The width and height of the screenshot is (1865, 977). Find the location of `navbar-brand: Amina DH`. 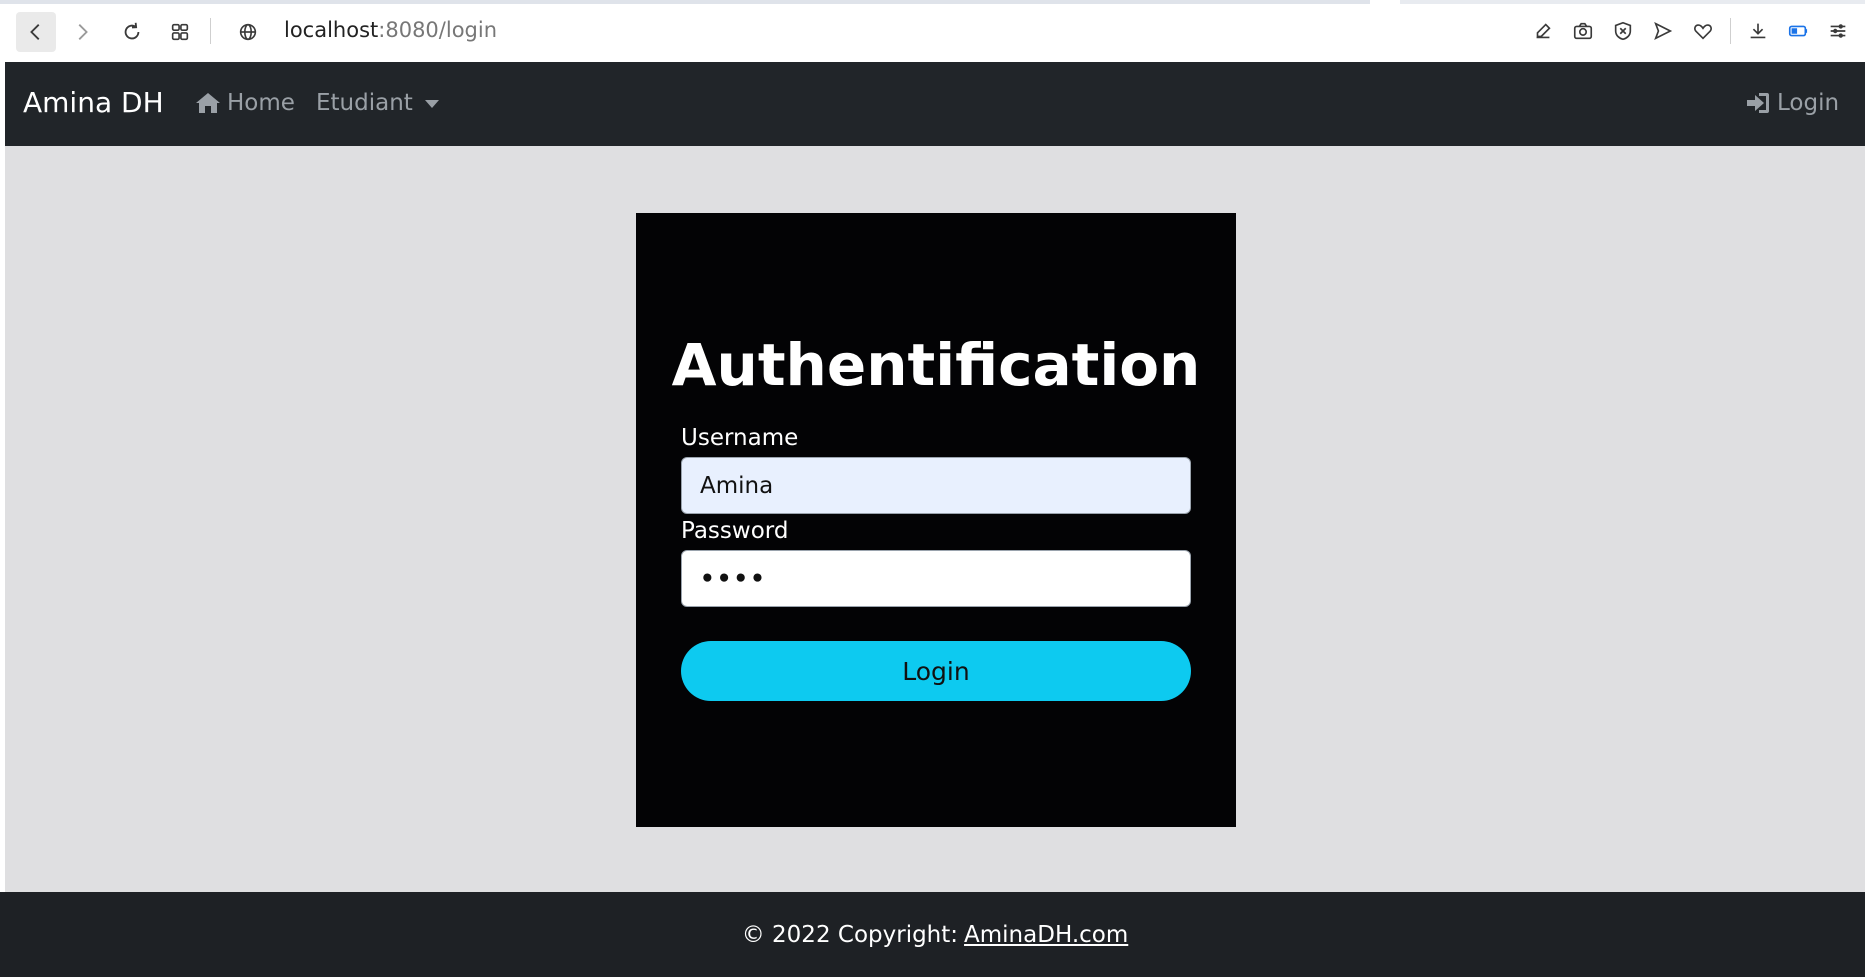

navbar-brand: Amina DH is located at coordinates (93, 102).